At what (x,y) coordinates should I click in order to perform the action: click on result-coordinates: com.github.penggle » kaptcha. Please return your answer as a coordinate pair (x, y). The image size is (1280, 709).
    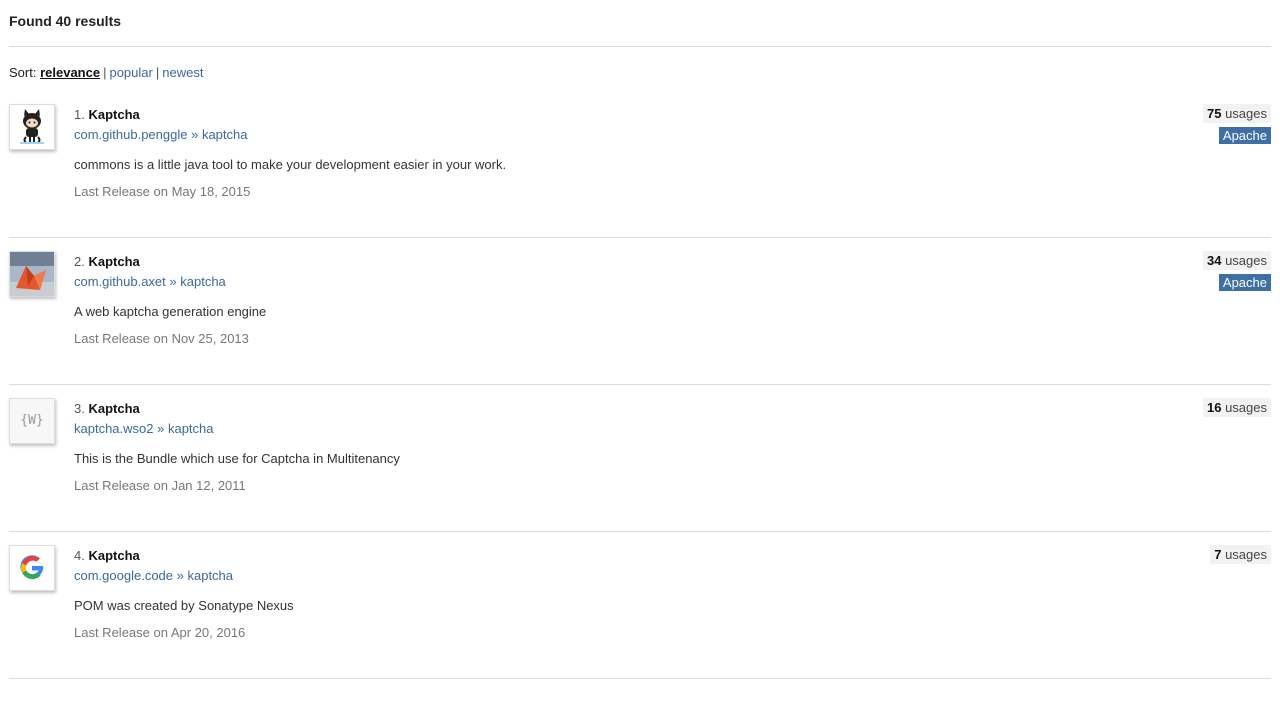
    Looking at the image, I should click on (161, 134).